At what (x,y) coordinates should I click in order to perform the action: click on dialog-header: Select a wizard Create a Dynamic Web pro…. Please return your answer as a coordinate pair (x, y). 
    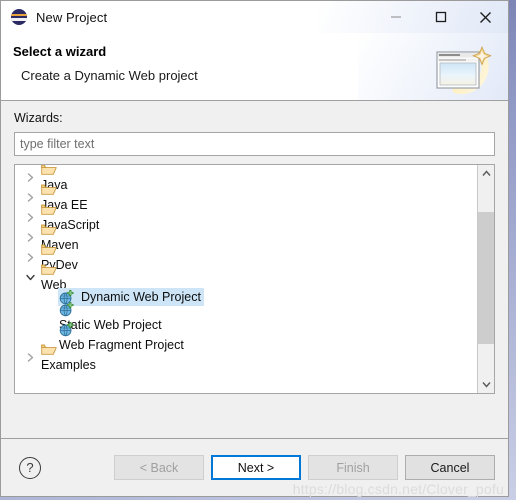
    Looking at the image, I should click on (254, 67).